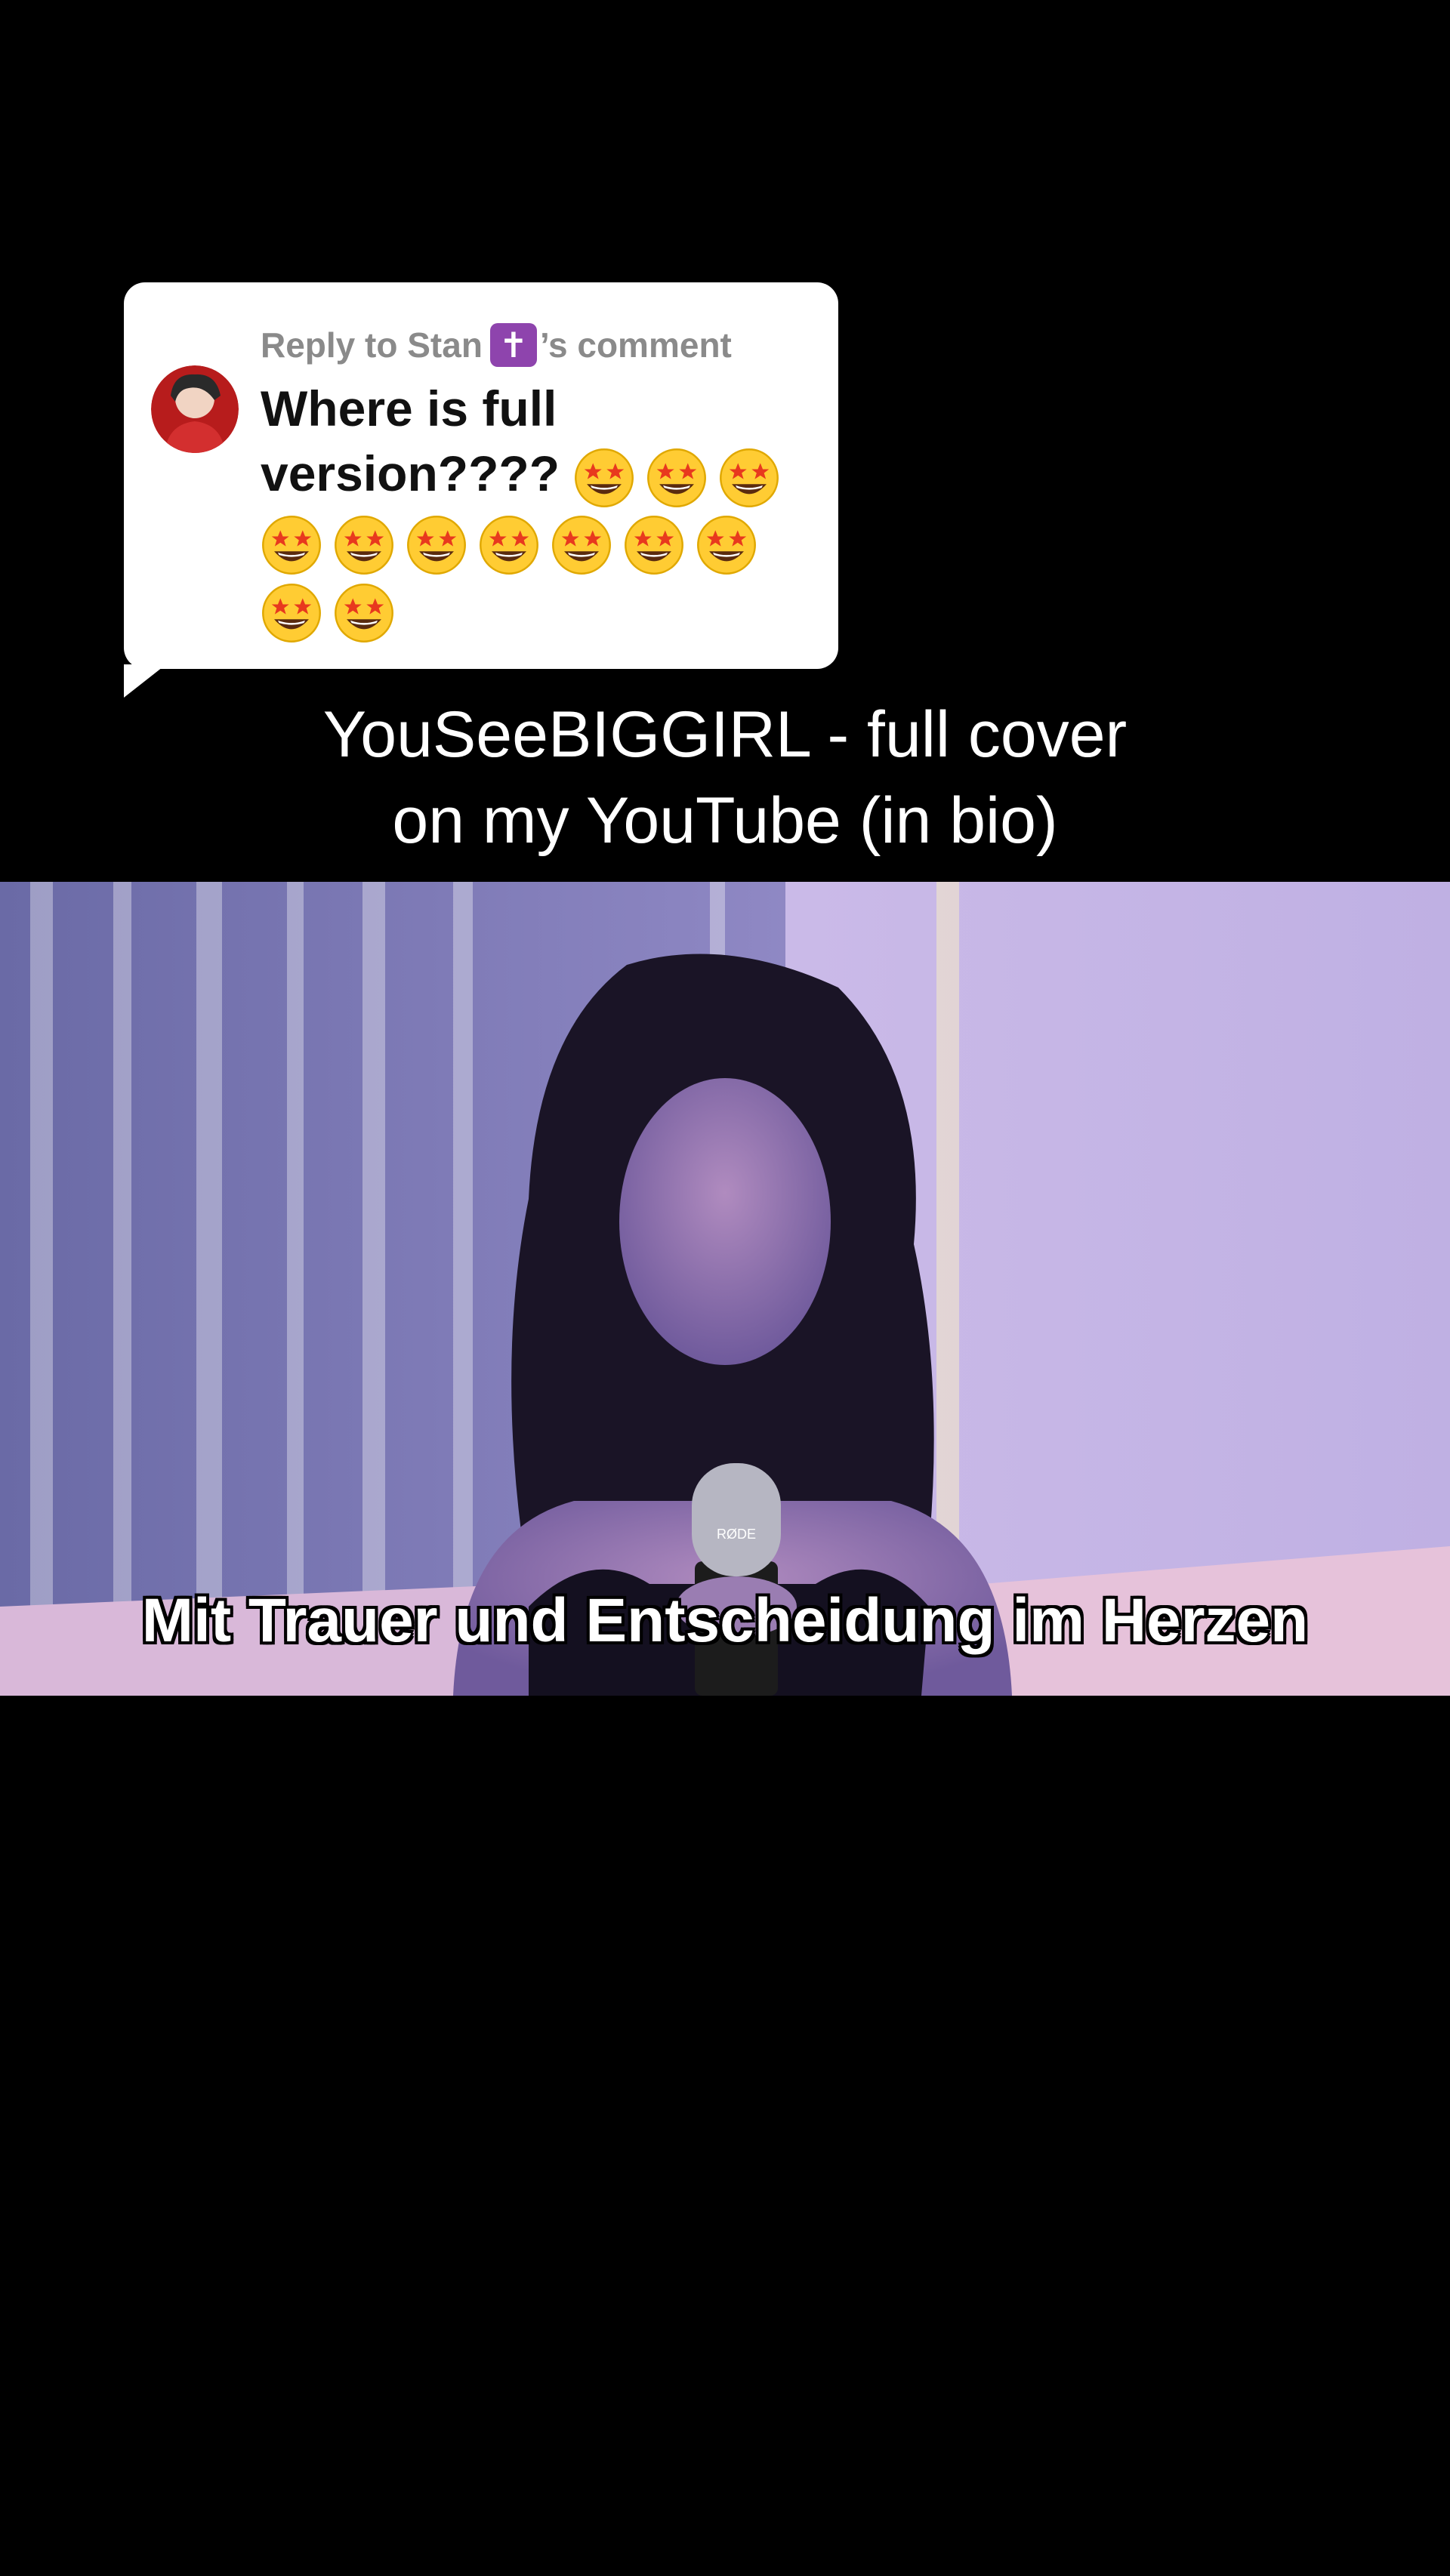 Image resolution: width=1450 pixels, height=2576 pixels. I want to click on reply-suffix: ’s comment, so click(635, 345).